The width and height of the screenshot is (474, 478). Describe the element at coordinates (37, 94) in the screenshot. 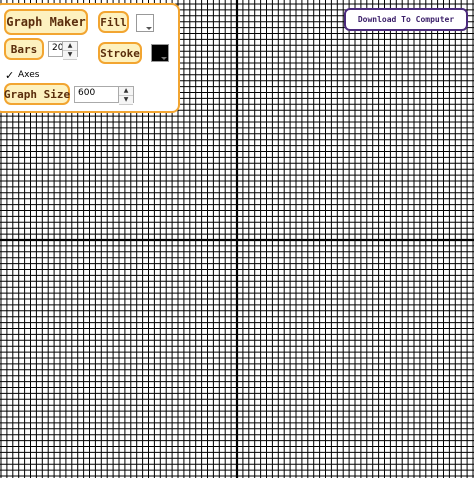

I see `graph-size-button: Graph Size` at that location.